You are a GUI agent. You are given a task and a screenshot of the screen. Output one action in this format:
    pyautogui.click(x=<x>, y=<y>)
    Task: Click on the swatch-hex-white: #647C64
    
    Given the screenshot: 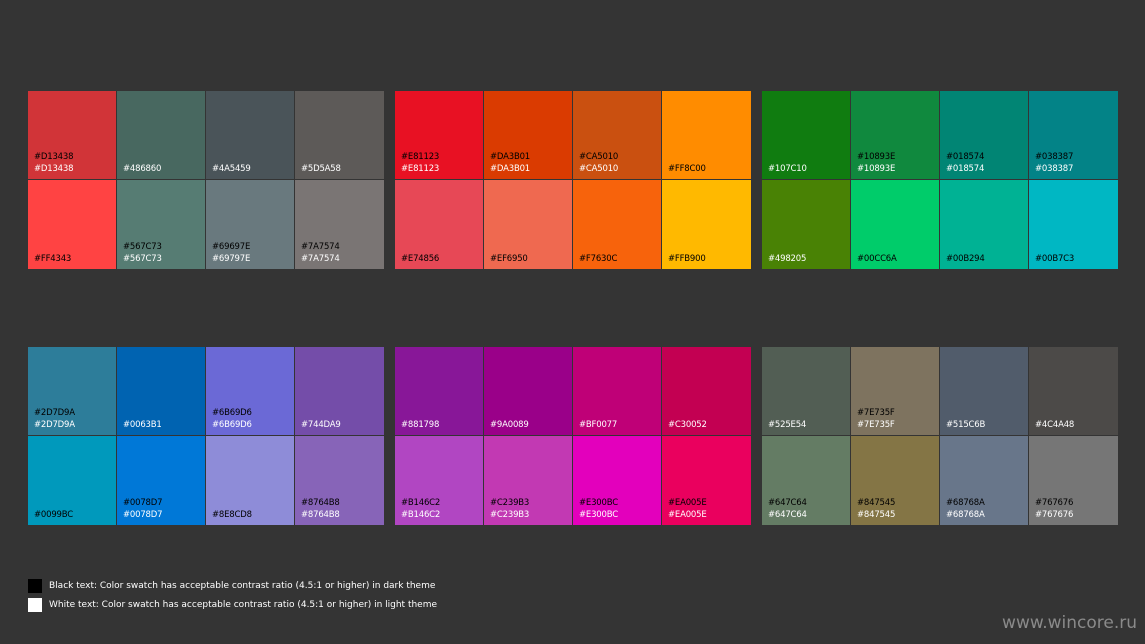 What is the action you would take?
    pyautogui.click(x=787, y=514)
    